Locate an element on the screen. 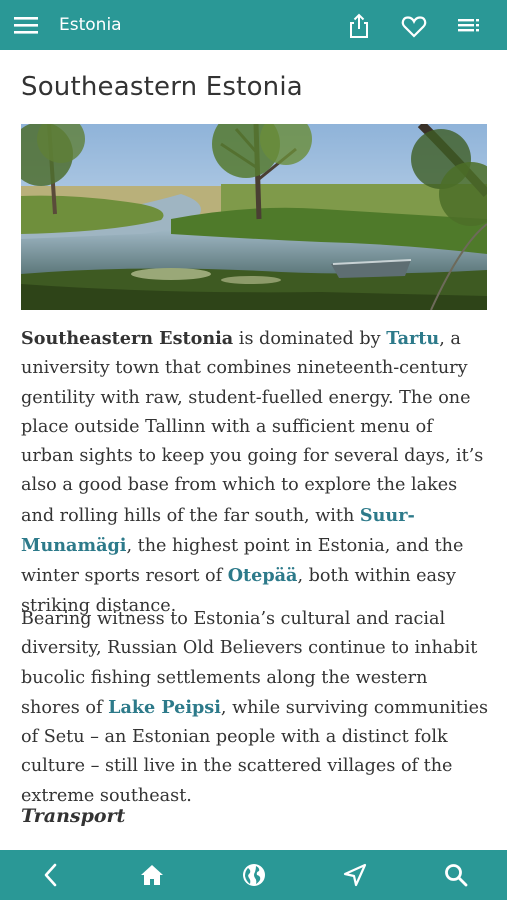 The height and width of the screenshot is (900, 507). link-lake-peipsi: Lake Peipsi is located at coordinates (164, 707).